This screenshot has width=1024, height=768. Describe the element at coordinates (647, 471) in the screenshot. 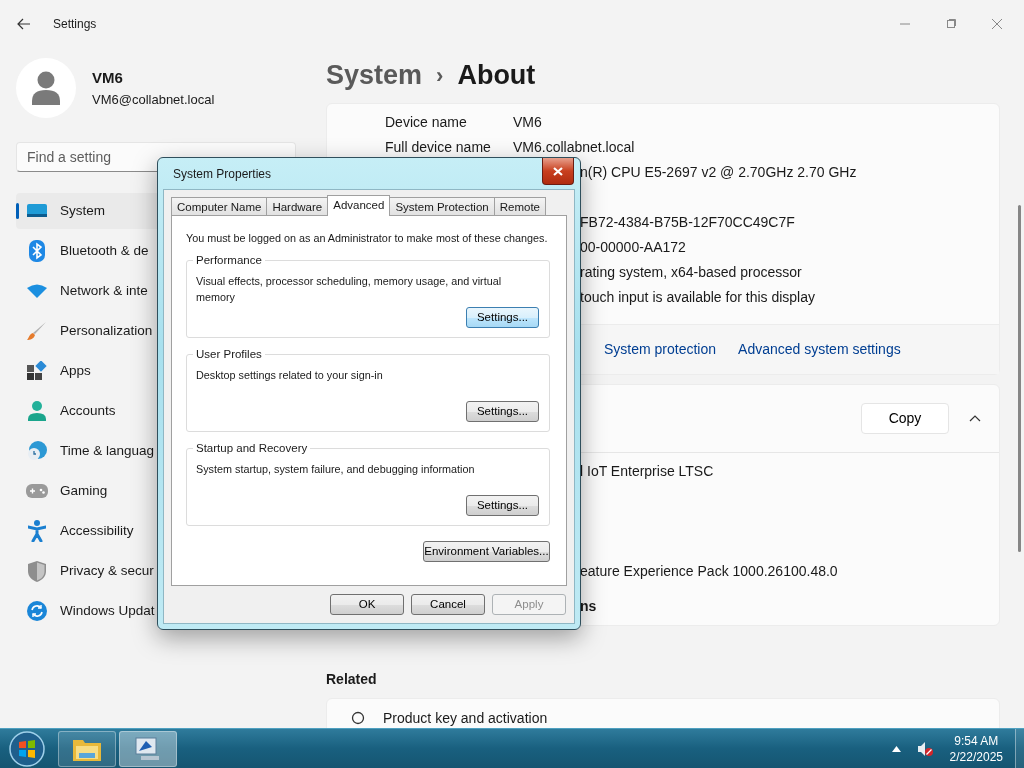

I see `spec-value: l IoT Enterprise LTSC` at that location.